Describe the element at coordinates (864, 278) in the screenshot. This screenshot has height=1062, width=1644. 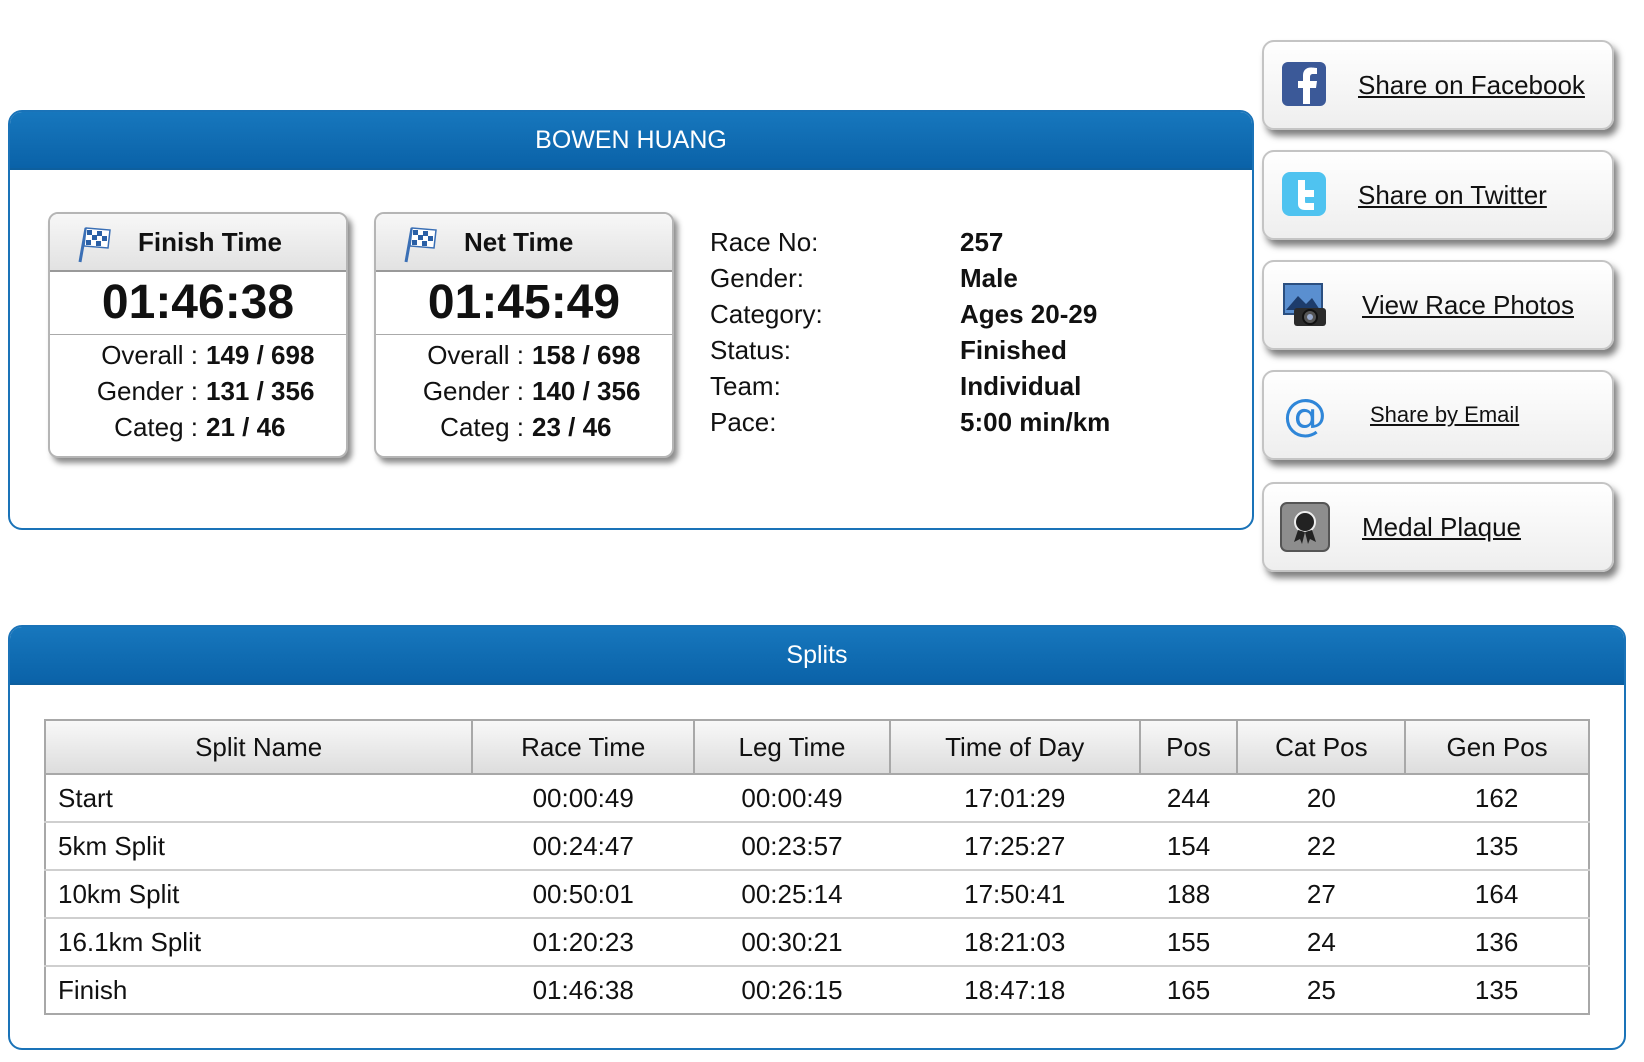
I see `info-gender: Gender: Male` at that location.